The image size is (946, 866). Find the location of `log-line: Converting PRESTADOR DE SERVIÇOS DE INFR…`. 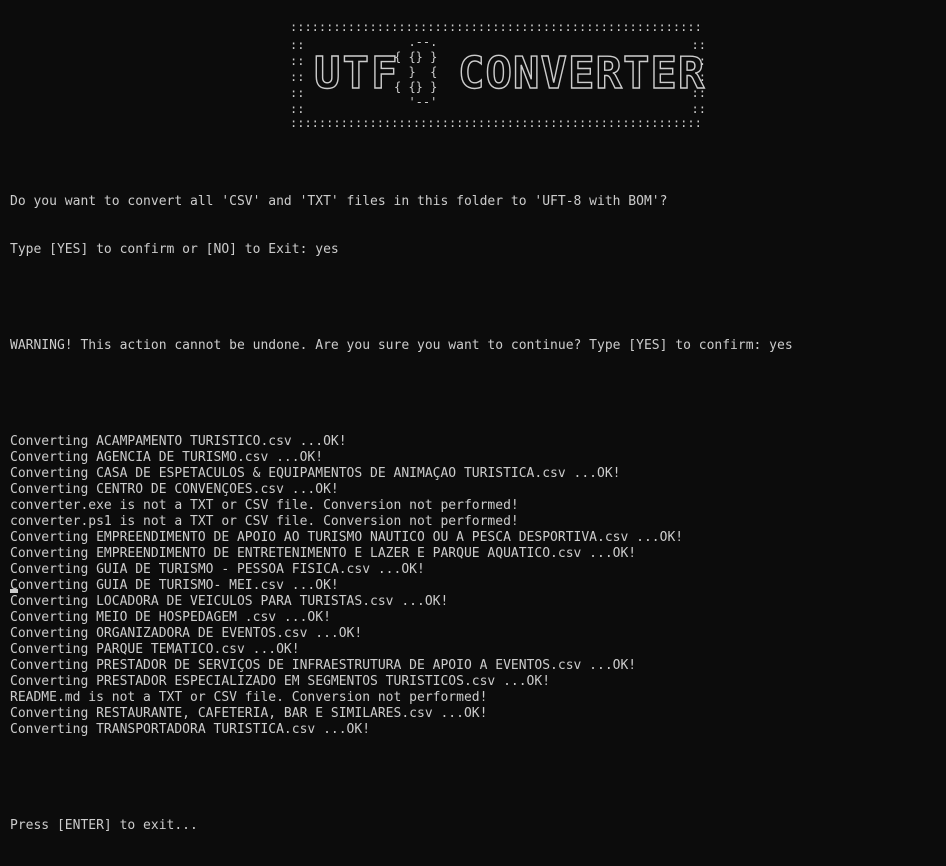

log-line: Converting PRESTADOR DE SERVIÇOS DE INFR… is located at coordinates (323, 665).